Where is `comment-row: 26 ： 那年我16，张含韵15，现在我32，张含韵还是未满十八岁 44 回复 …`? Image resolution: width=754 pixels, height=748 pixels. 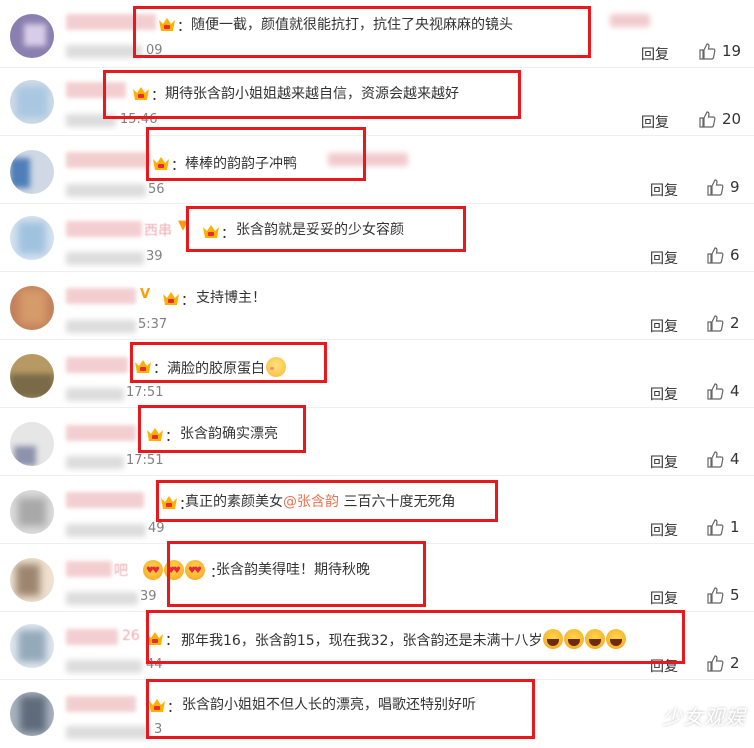
comment-row: 26 ： 那年我16，张含韵15，现在我32，张含韵还是未满十八岁 44 回复 … is located at coordinates (377, 646).